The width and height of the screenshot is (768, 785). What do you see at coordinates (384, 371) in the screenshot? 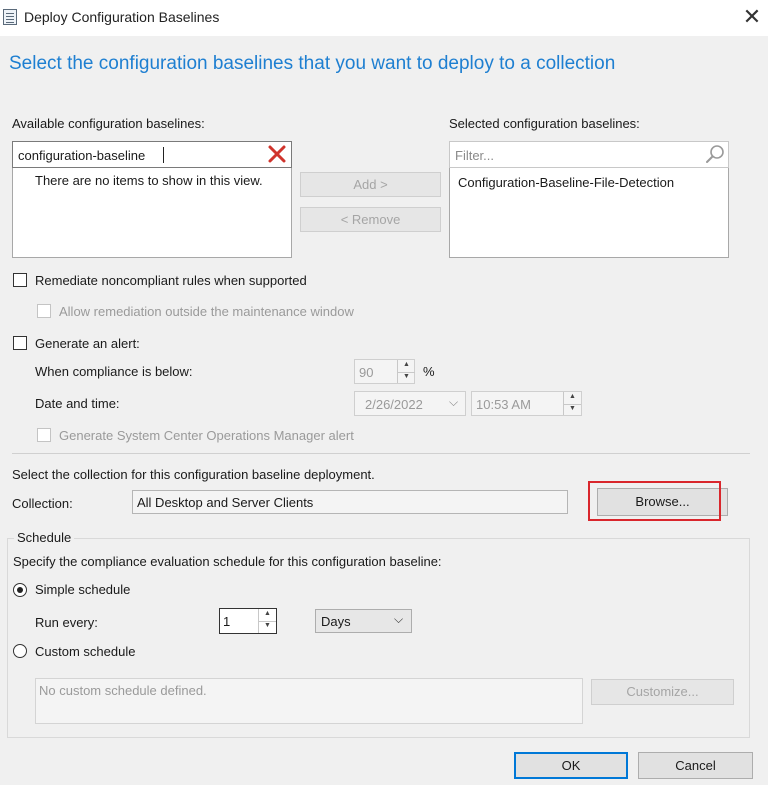
I see `compliance-stepper: 90 ▲ ▼` at bounding box center [384, 371].